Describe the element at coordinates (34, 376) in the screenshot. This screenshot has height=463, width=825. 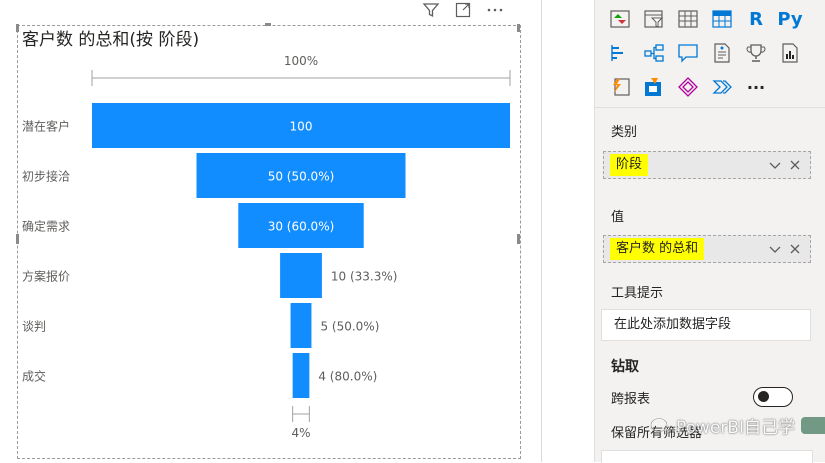
I see `category-label: 成交` at that location.